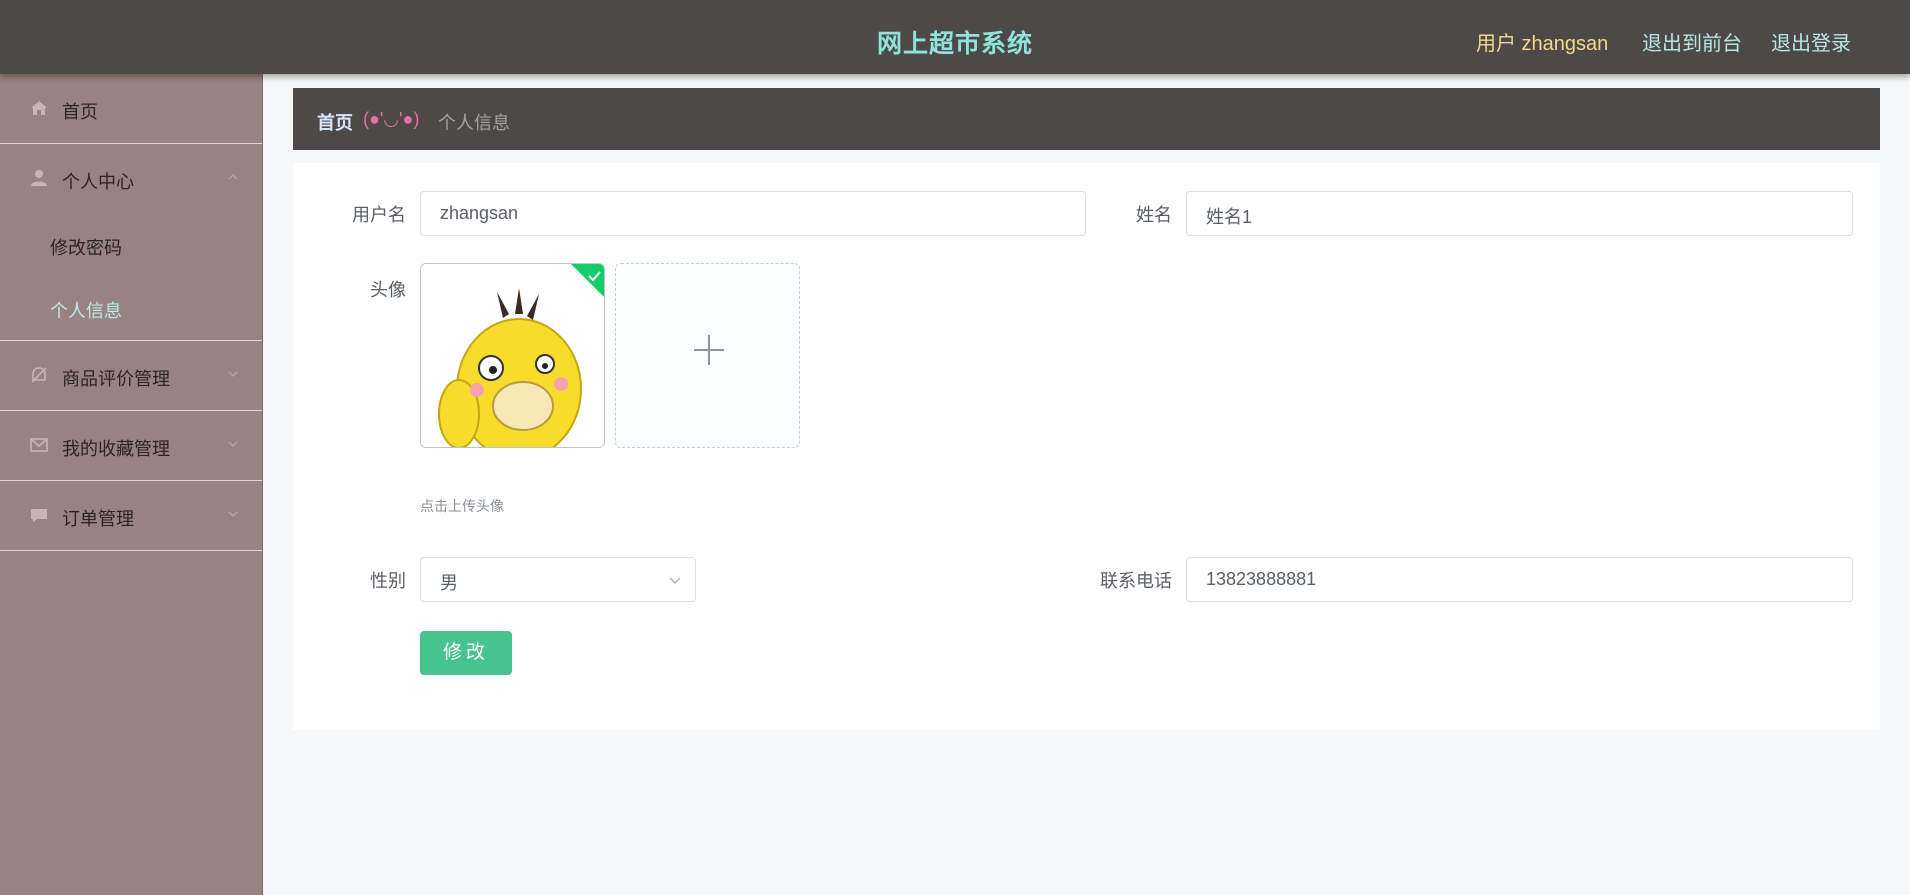 This screenshot has width=1910, height=895. What do you see at coordinates (131, 308) in the screenshot?
I see `sidebar-item-personal-info: 个人信息` at bounding box center [131, 308].